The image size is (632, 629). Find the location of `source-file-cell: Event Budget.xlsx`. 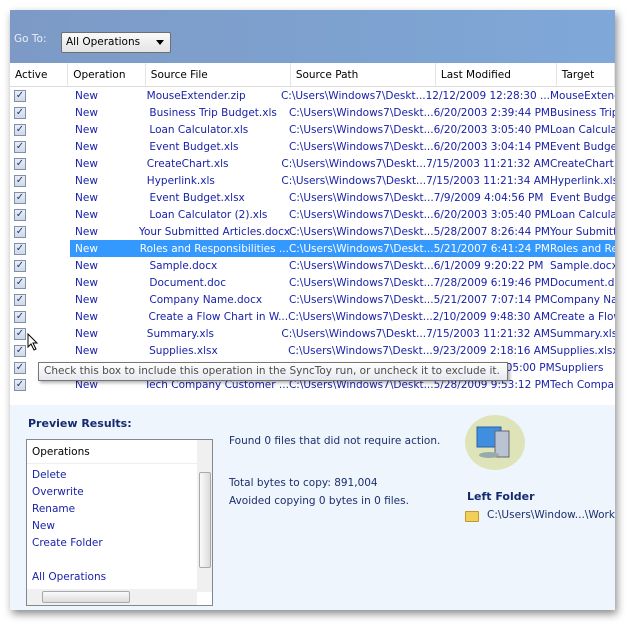

source-file-cell: Event Budget.xlsx is located at coordinates (197, 197).